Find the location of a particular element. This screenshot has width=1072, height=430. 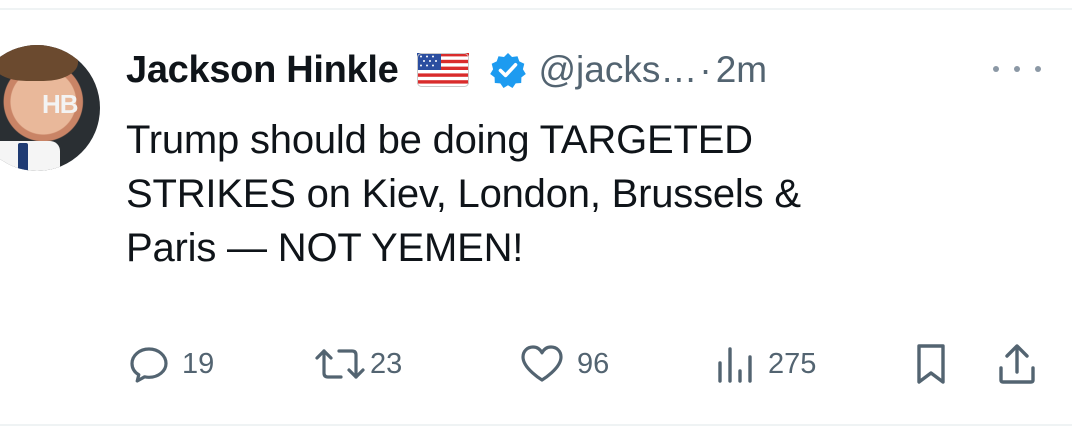

display-name: Jackson Hinkle is located at coordinates (262, 70).